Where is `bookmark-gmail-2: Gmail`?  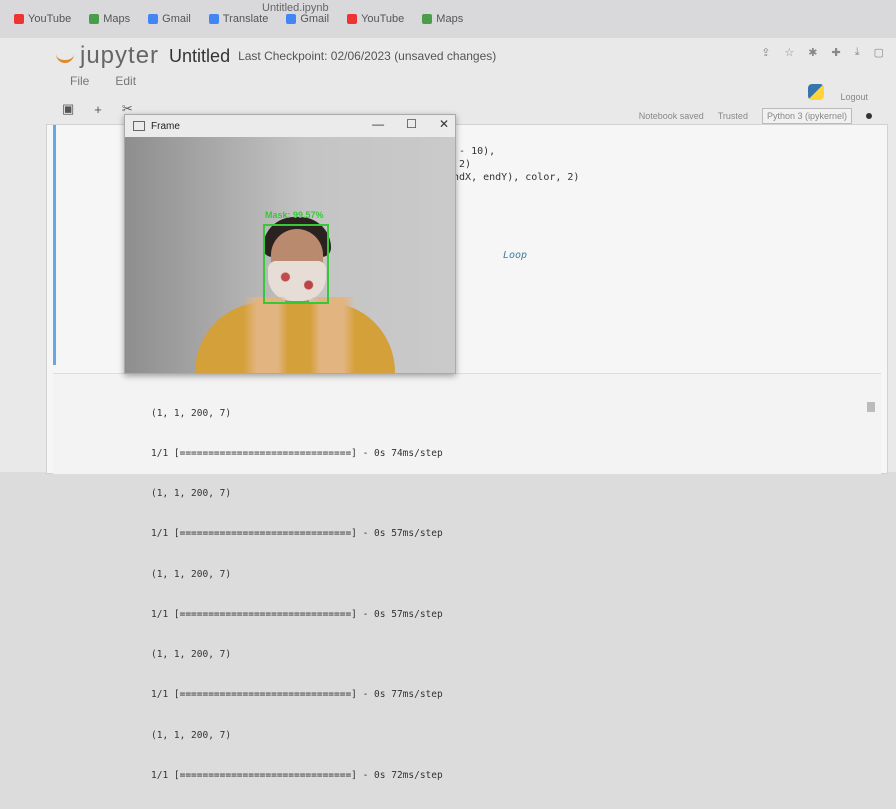
bookmark-gmail-2: Gmail is located at coordinates (307, 19).